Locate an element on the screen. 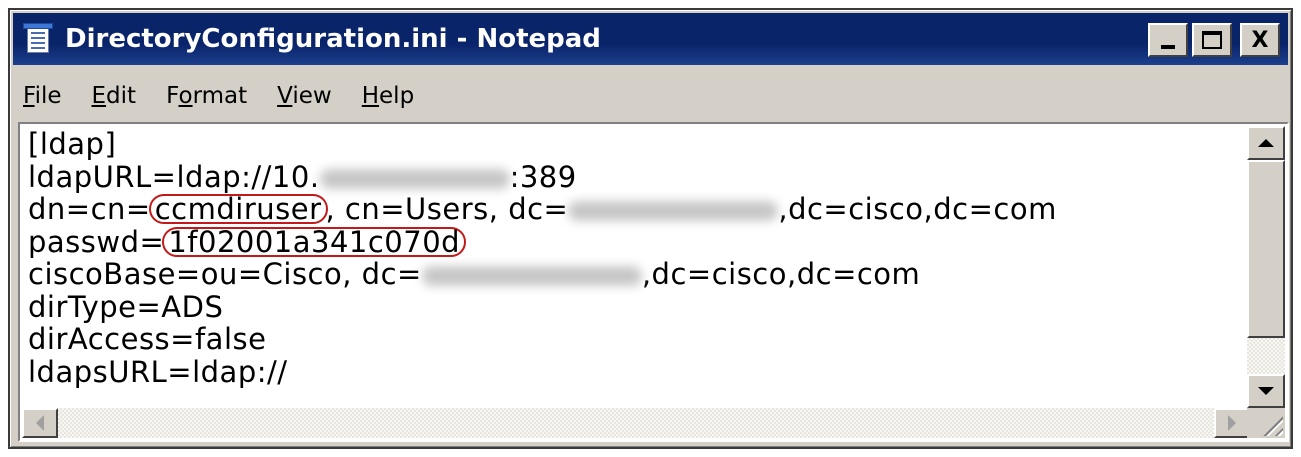 Image resolution: width=1301 pixels, height=457 pixels. vertical-scroll-thumb is located at coordinates (1266, 249).